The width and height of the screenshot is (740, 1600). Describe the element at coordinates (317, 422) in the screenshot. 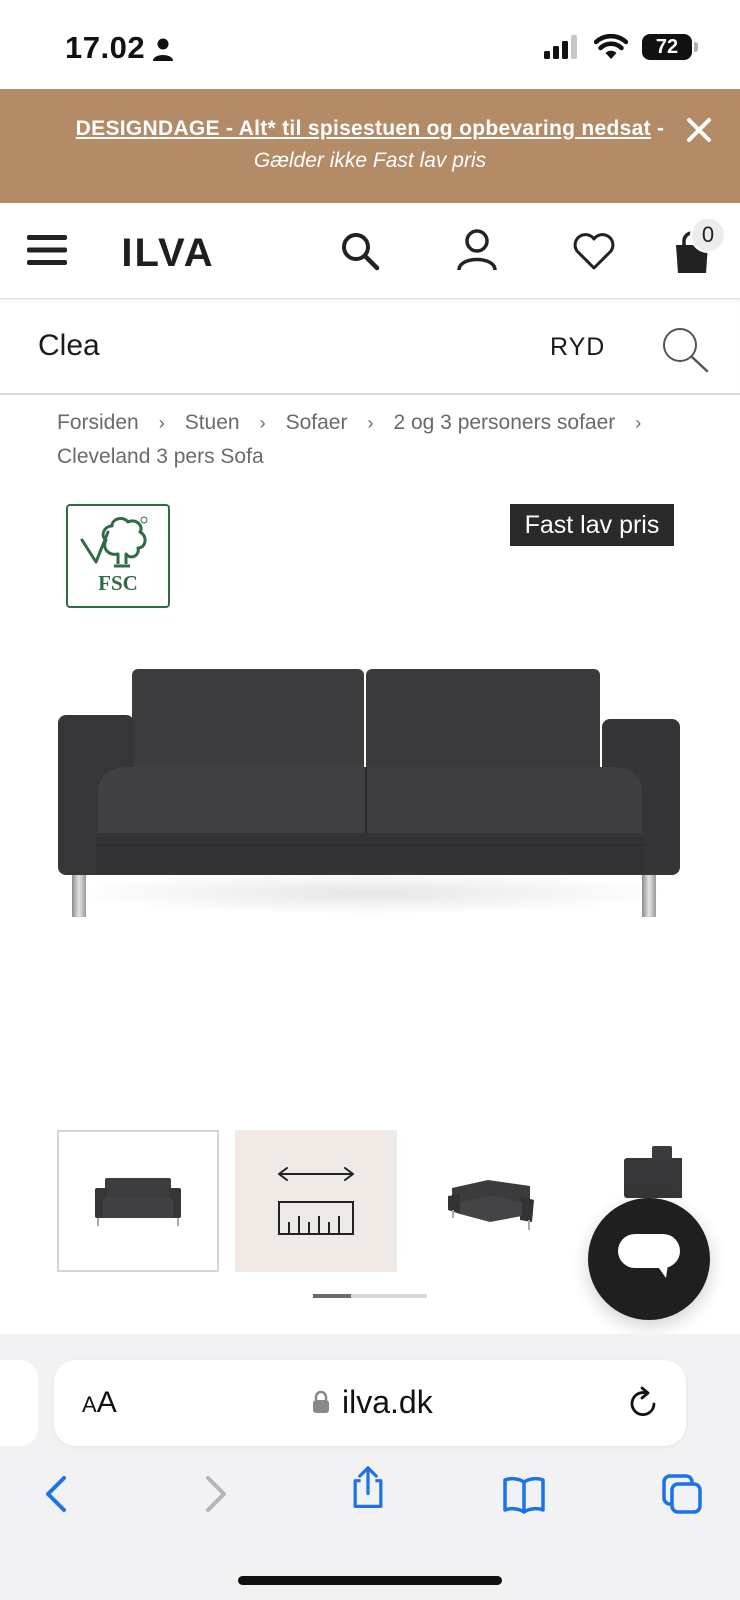

I see `breadcrumb-item: Sofaer` at that location.